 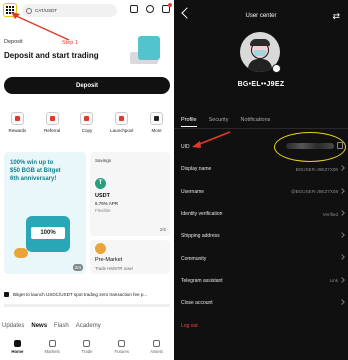 What do you see at coordinates (39, 326) in the screenshot?
I see `tab-news: News` at bounding box center [39, 326].